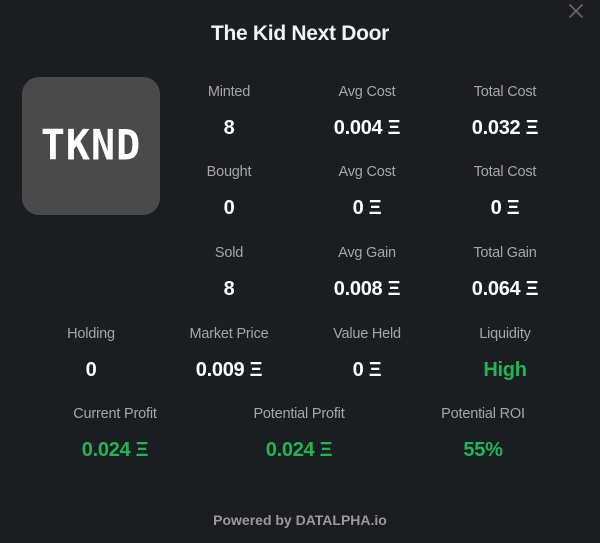 The image size is (600, 543). Describe the element at coordinates (483, 432) in the screenshot. I see `potential-roi: Potential ROI 55%` at that location.